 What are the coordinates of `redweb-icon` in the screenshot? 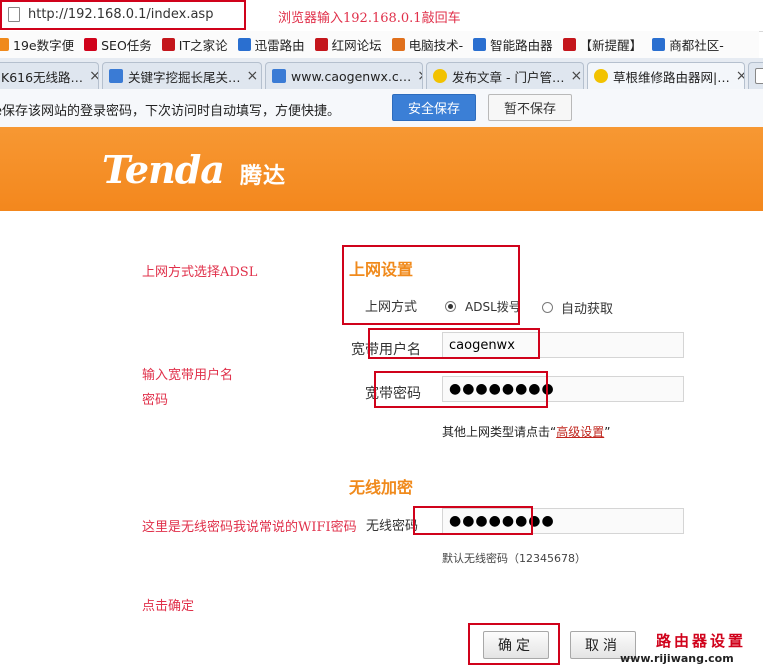 It's located at (321, 44).